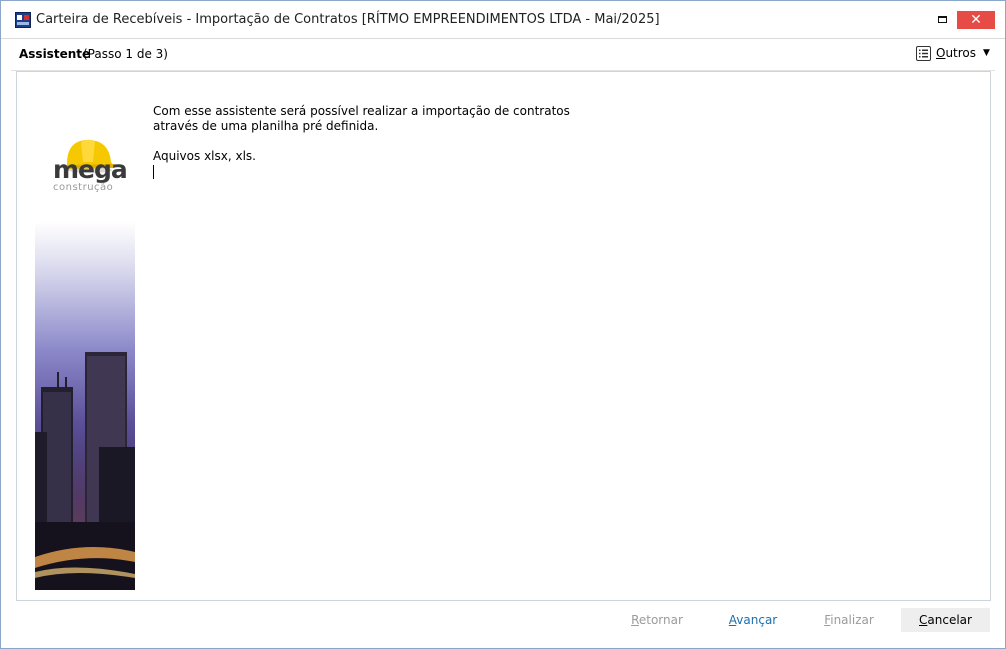  Describe the element at coordinates (266, 126) in the screenshot. I see `intro-line-2: através de uma planilha pré definida.` at that location.